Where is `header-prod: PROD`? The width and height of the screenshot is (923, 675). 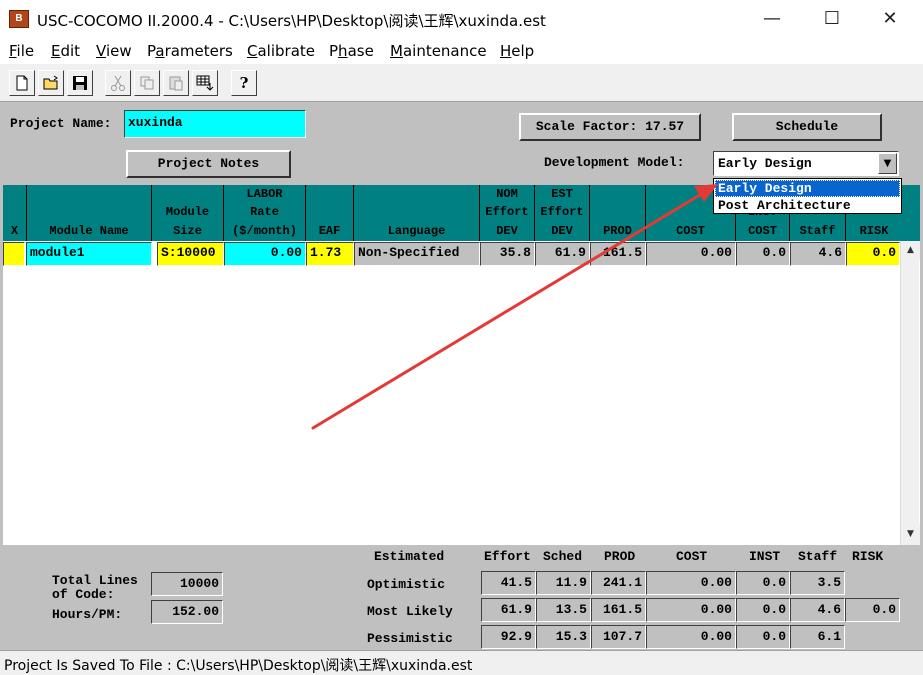 header-prod: PROD is located at coordinates (618, 213).